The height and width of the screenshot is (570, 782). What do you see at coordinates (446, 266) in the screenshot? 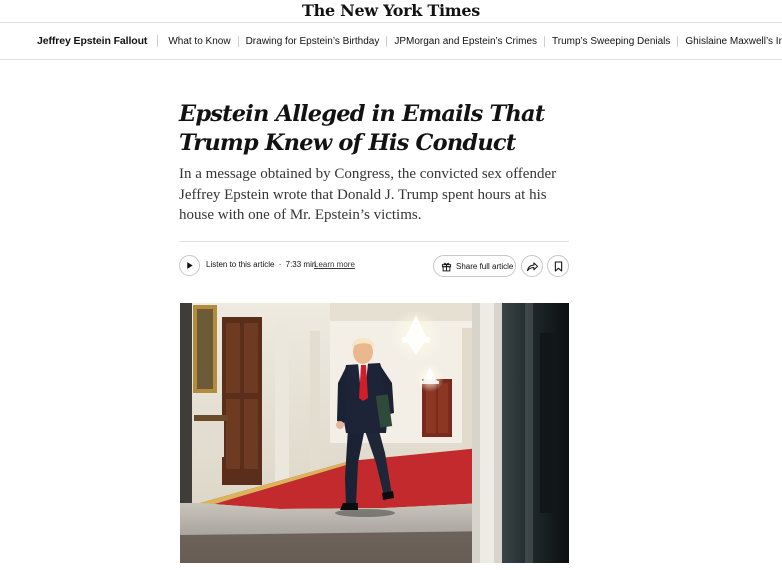
I see `gift-icon` at bounding box center [446, 266].